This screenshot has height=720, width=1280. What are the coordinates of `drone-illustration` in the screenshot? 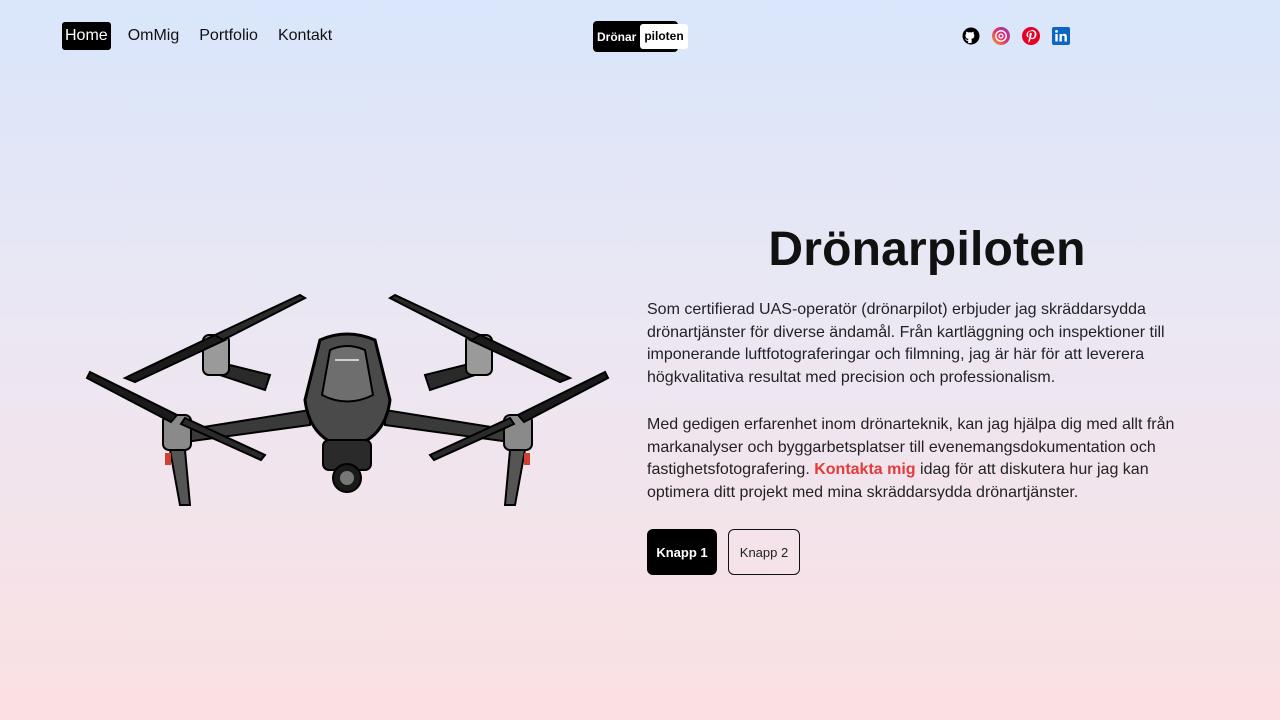 It's located at (347, 399).